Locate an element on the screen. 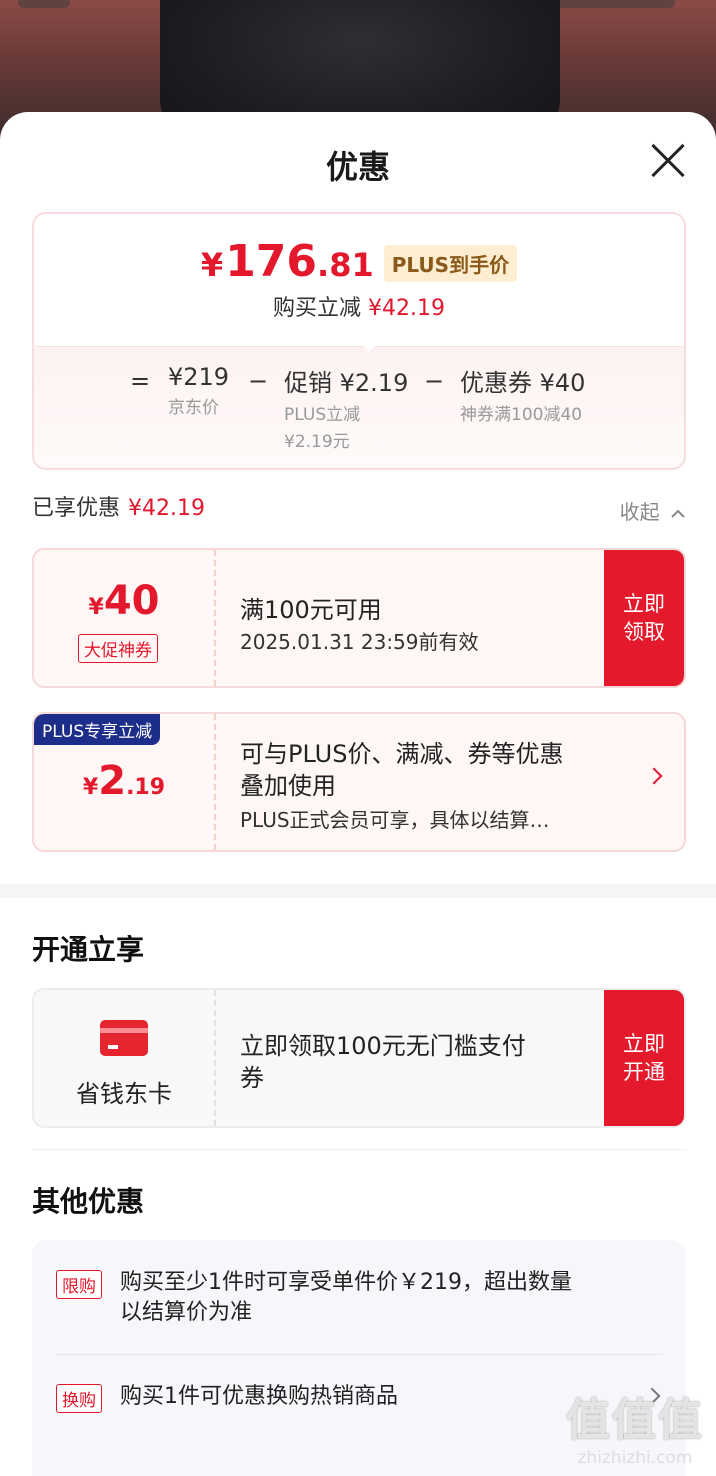  watermark-url: zhizhizhi.com is located at coordinates (635, 1458).